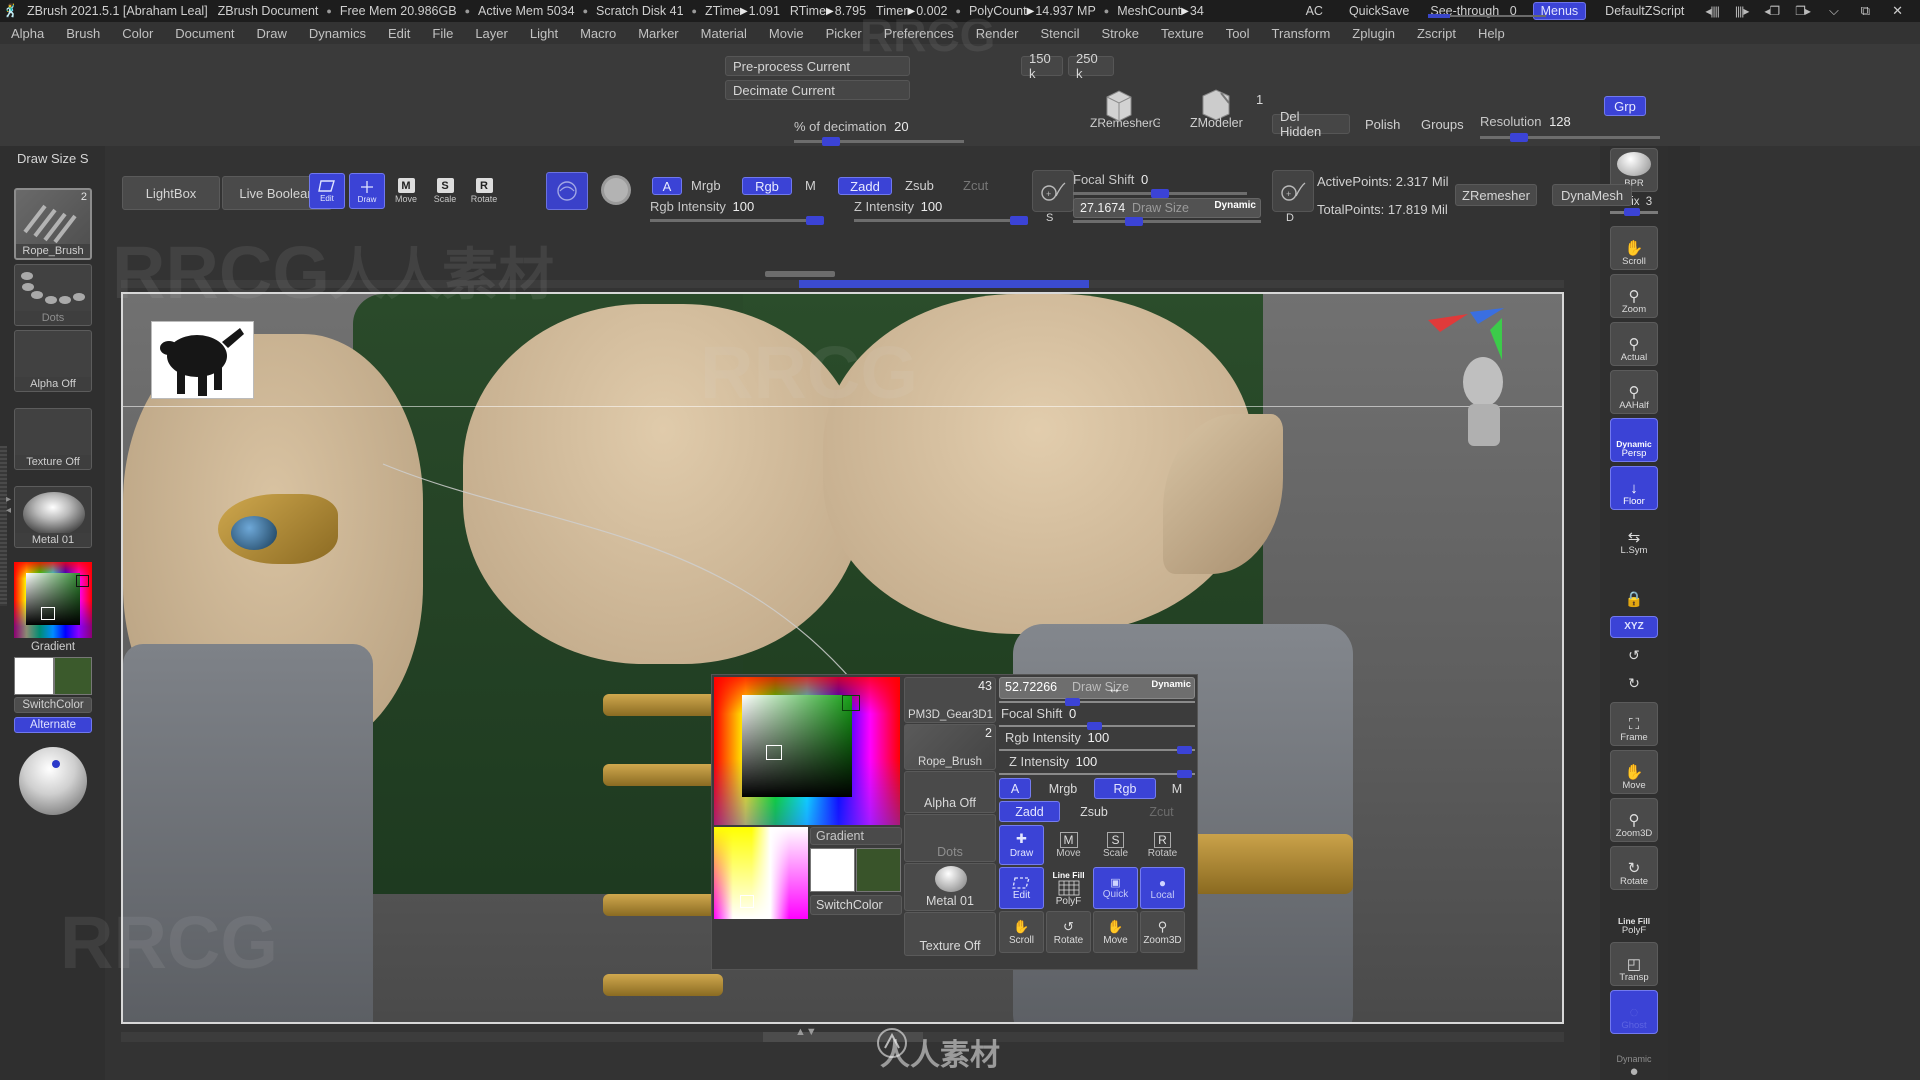 The image size is (1920, 1080). I want to click on menu-stencil: Stencil, so click(1059, 33).